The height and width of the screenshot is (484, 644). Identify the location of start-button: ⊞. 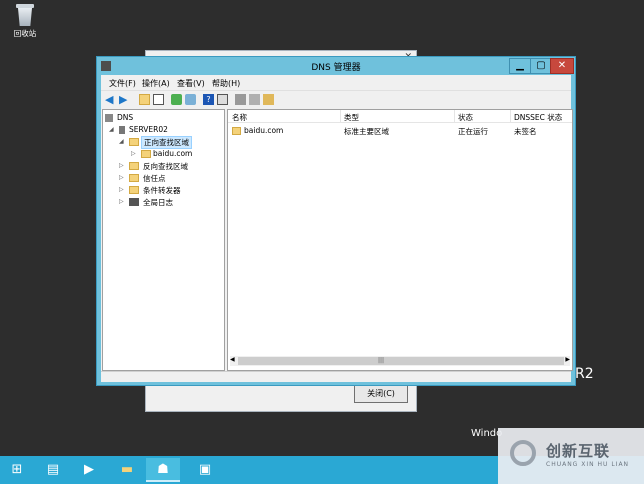
(17, 470).